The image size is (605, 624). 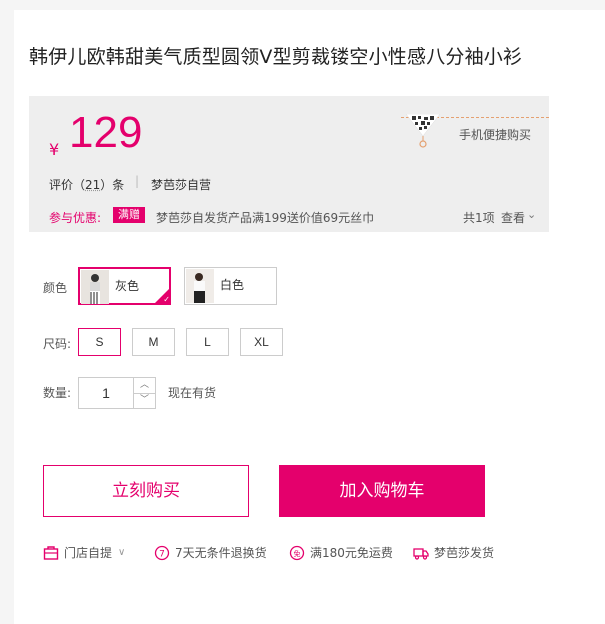 I want to click on quantity-stepper: ︿ ﹀, so click(x=117, y=393).